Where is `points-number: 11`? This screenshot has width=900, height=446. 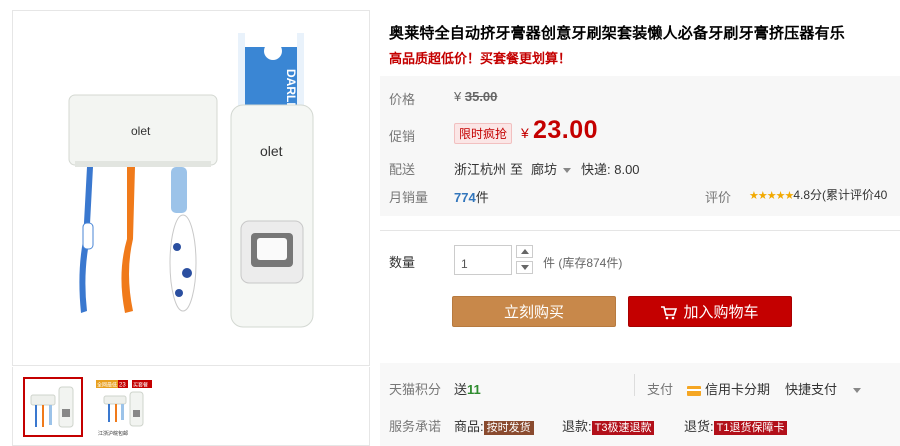
points-number: 11 is located at coordinates (474, 389).